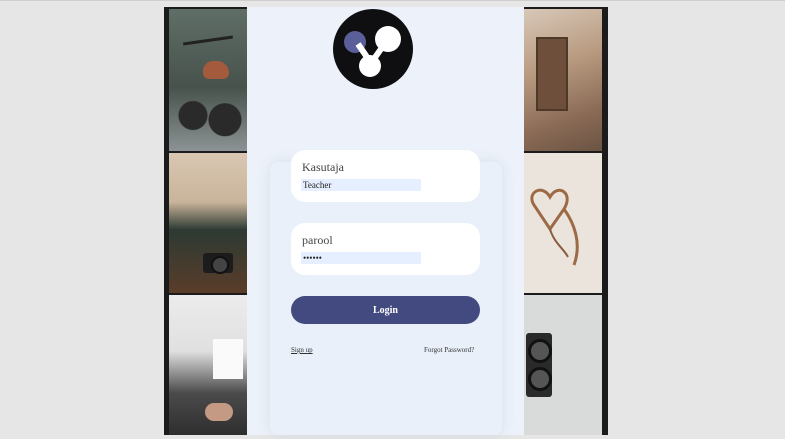 The width and height of the screenshot is (785, 439). What do you see at coordinates (385, 176) in the screenshot?
I see `username-field: Kasutaja` at bounding box center [385, 176].